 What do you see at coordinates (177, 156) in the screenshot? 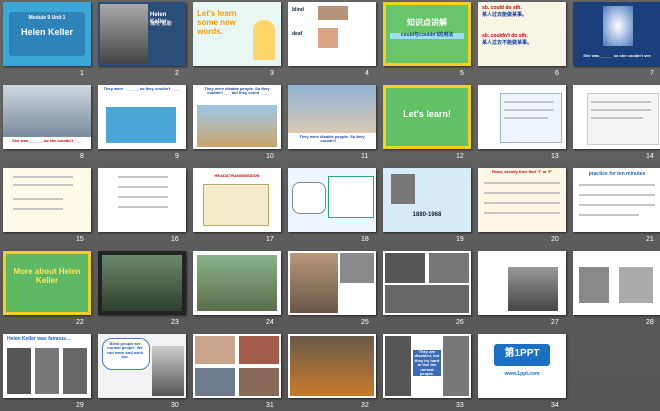
I see `slide-number: 9` at bounding box center [177, 156].